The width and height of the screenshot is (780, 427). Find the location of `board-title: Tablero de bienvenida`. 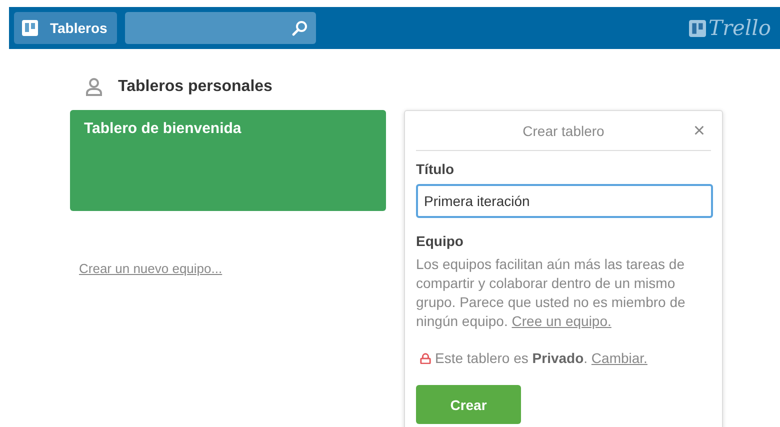

board-title: Tablero de bienvenida is located at coordinates (163, 128).